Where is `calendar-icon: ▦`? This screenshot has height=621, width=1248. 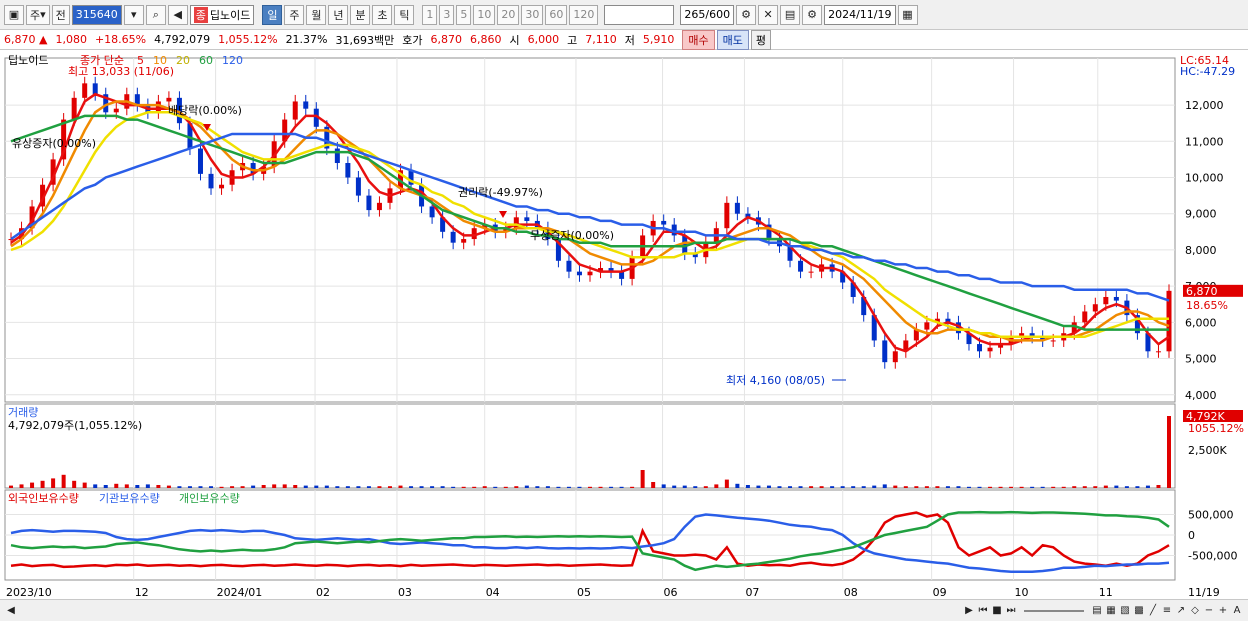 calendar-icon: ▦ is located at coordinates (907, 14).